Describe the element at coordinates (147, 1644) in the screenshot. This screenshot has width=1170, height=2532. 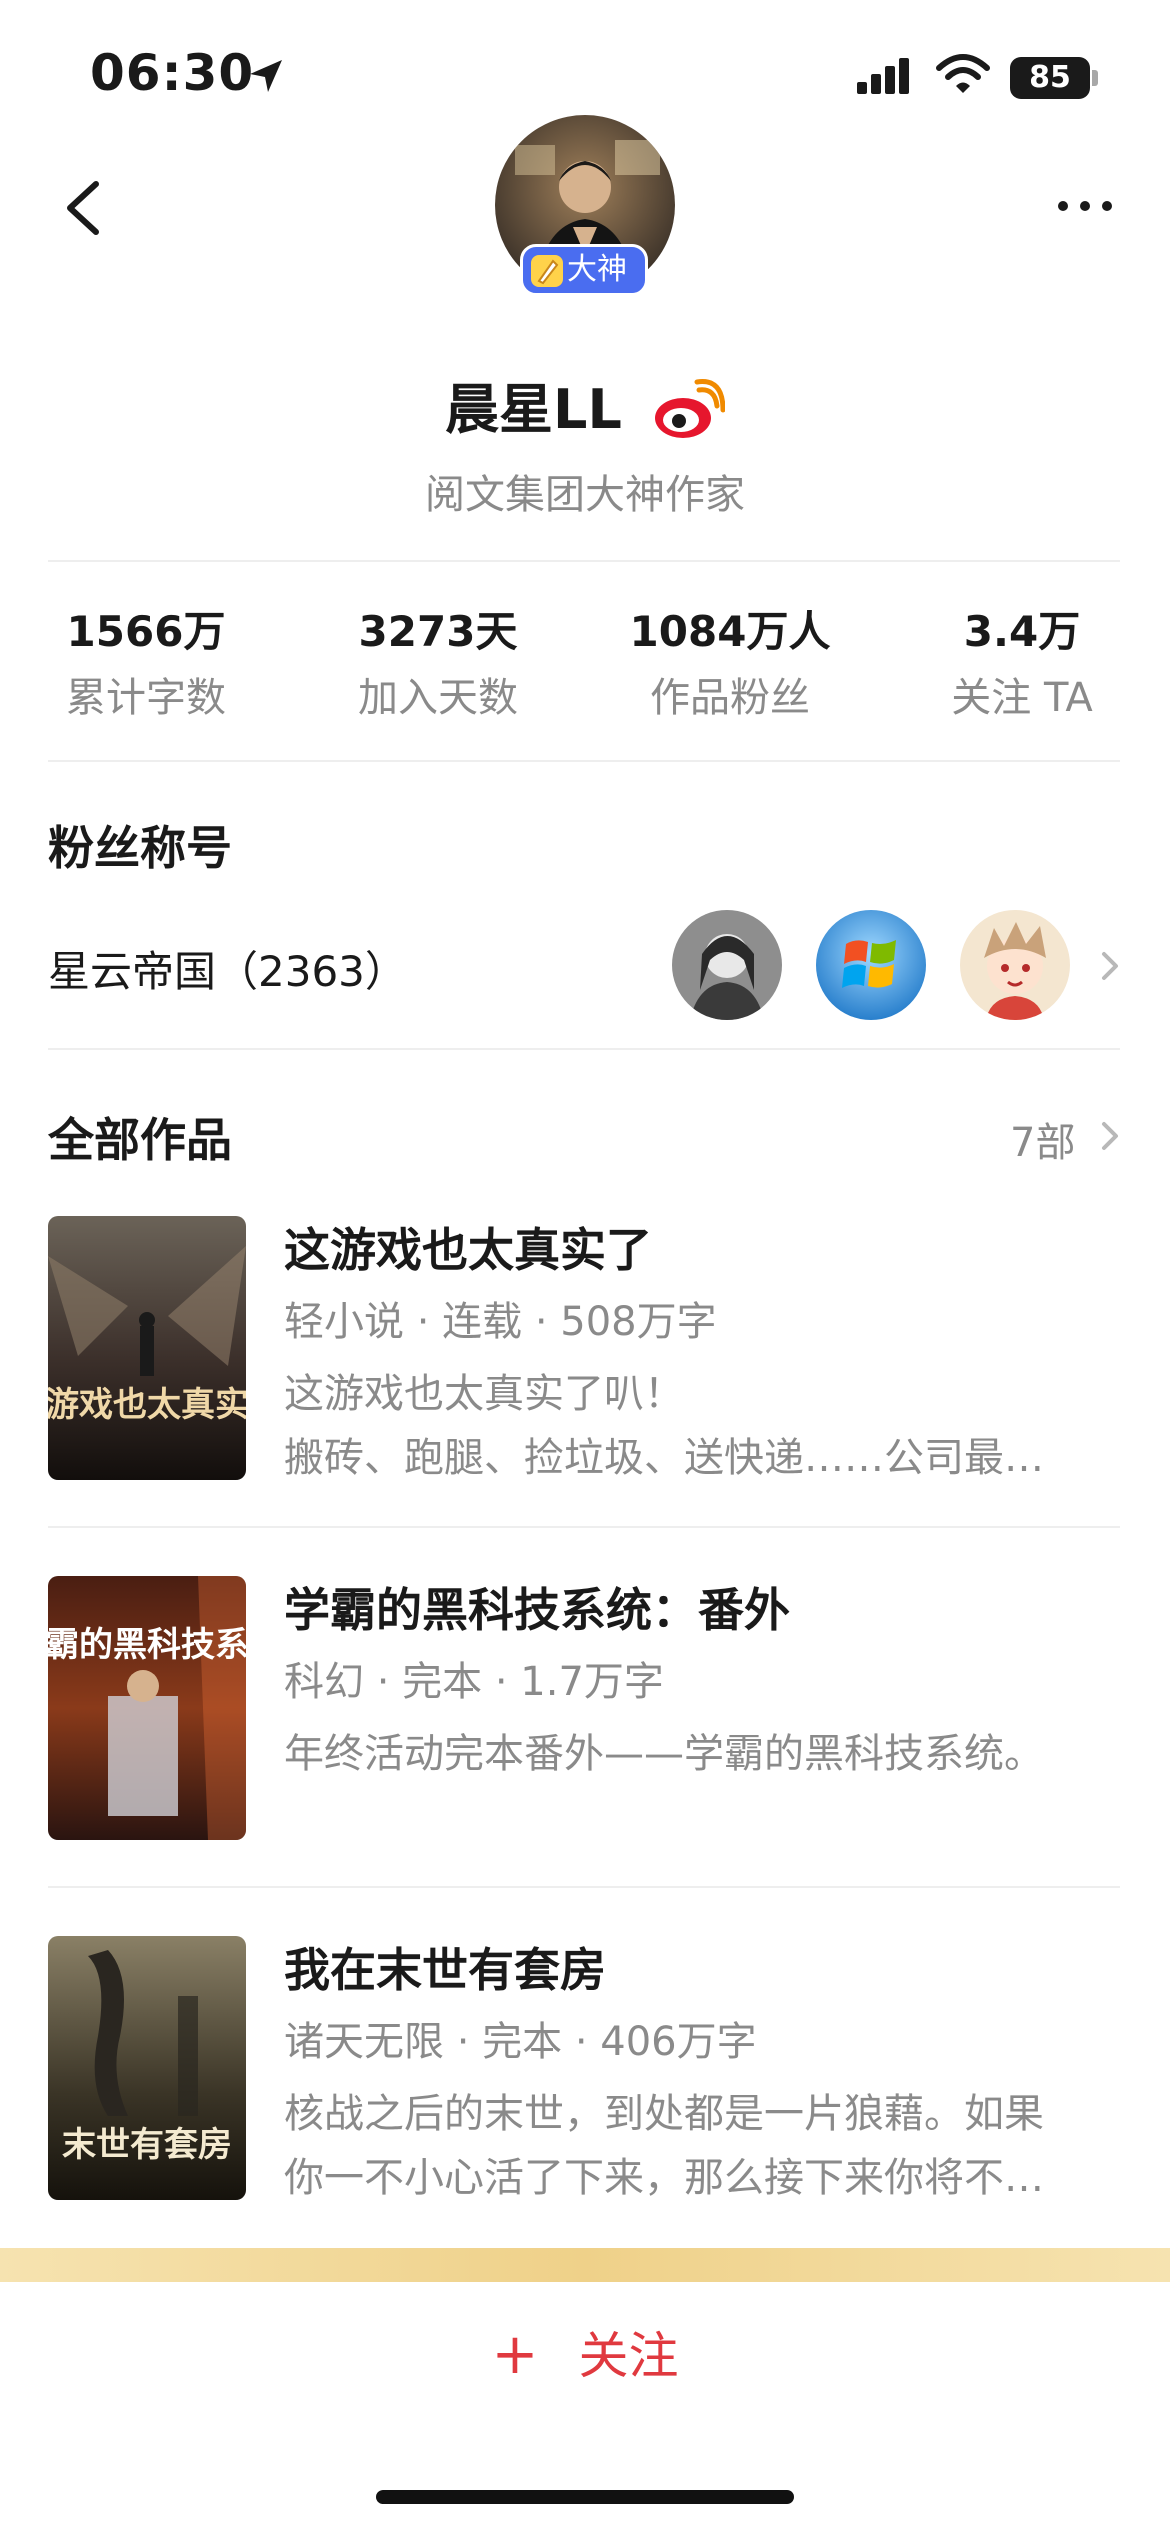
I see `cover-title: 学霸的黑科技系统` at that location.